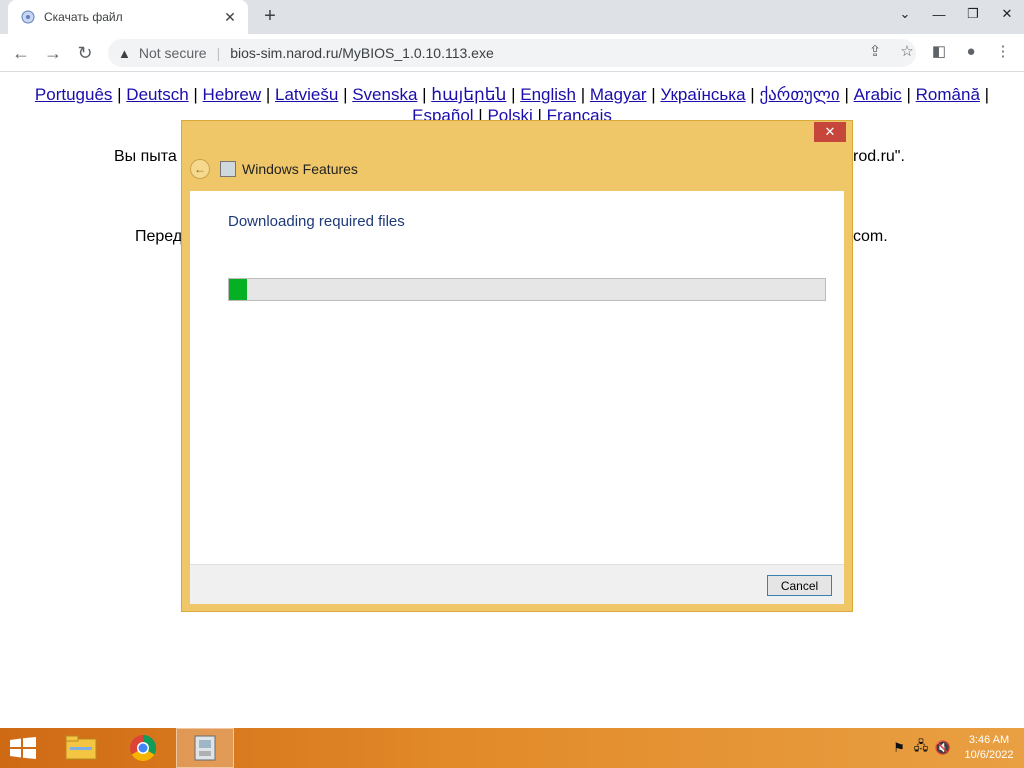 This screenshot has height=768, width=1024. What do you see at coordinates (238, 289) in the screenshot?
I see `progress-fill` at bounding box center [238, 289].